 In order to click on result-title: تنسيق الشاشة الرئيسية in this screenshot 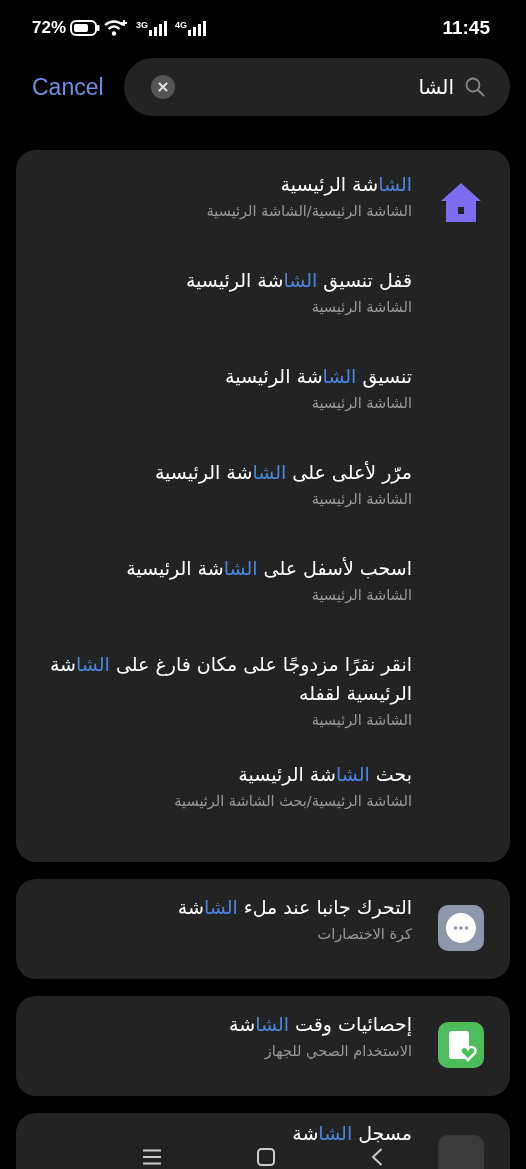, I will do `click(318, 377)`.